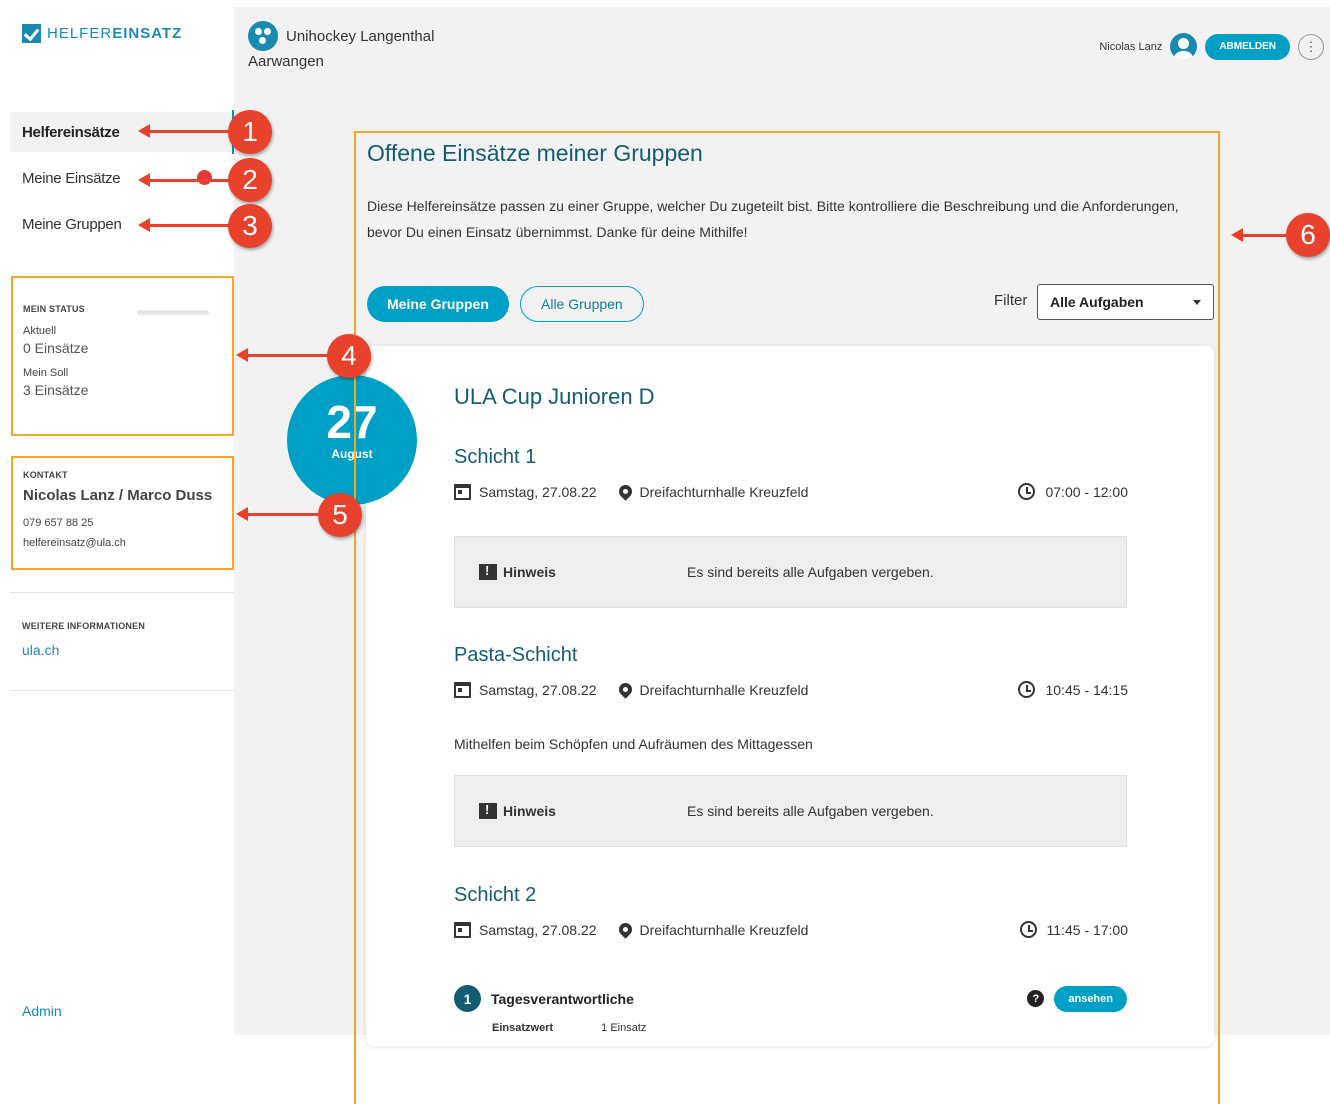  Describe the element at coordinates (495, 457) in the screenshot. I see `shift-title: Schicht 1` at that location.